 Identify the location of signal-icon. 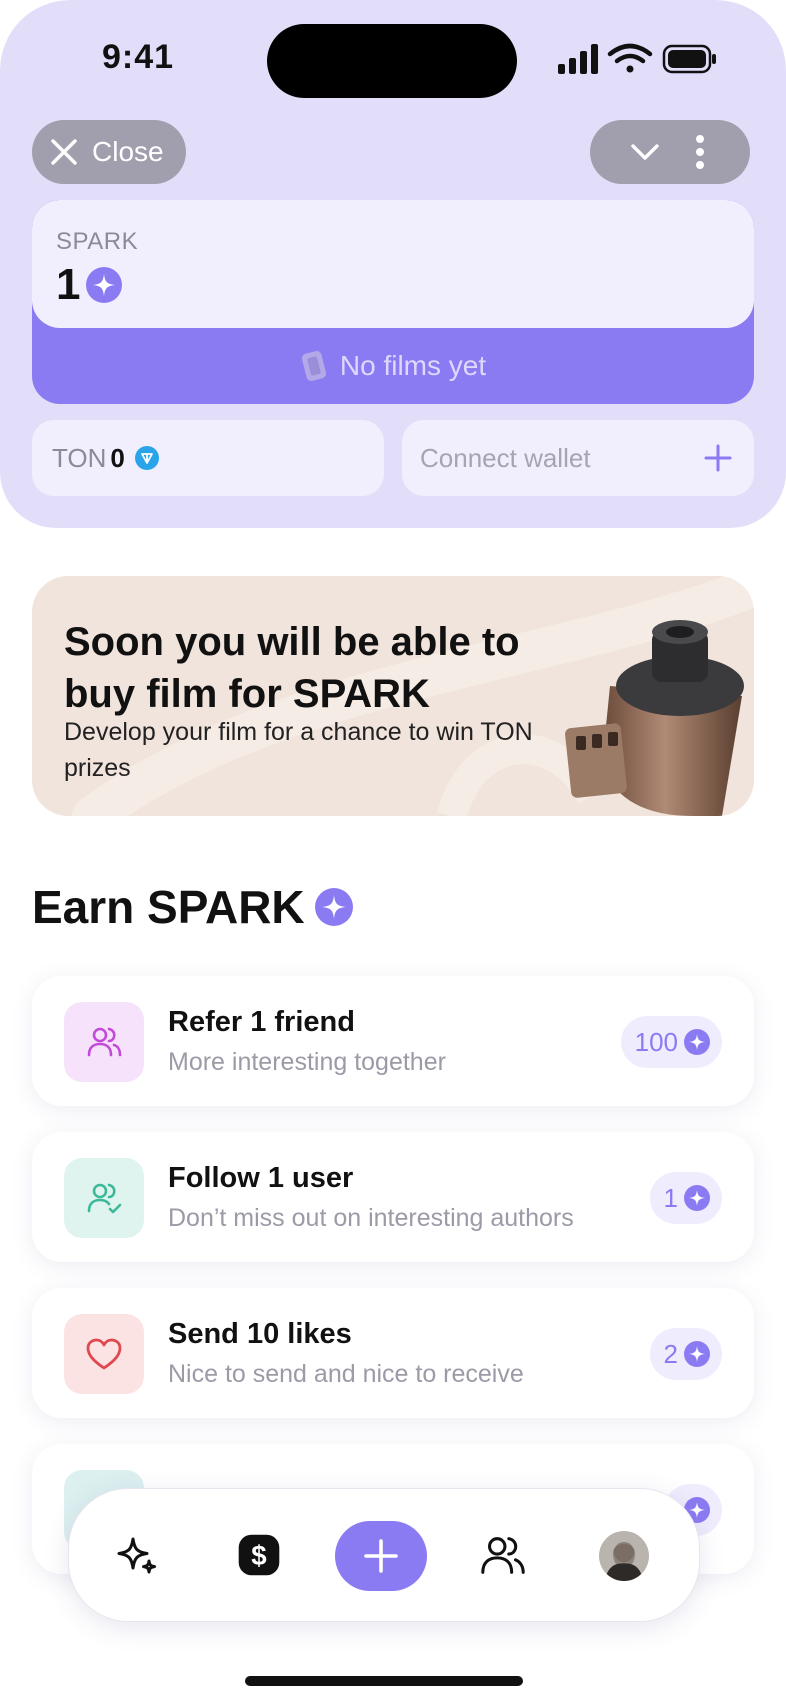
(578, 59).